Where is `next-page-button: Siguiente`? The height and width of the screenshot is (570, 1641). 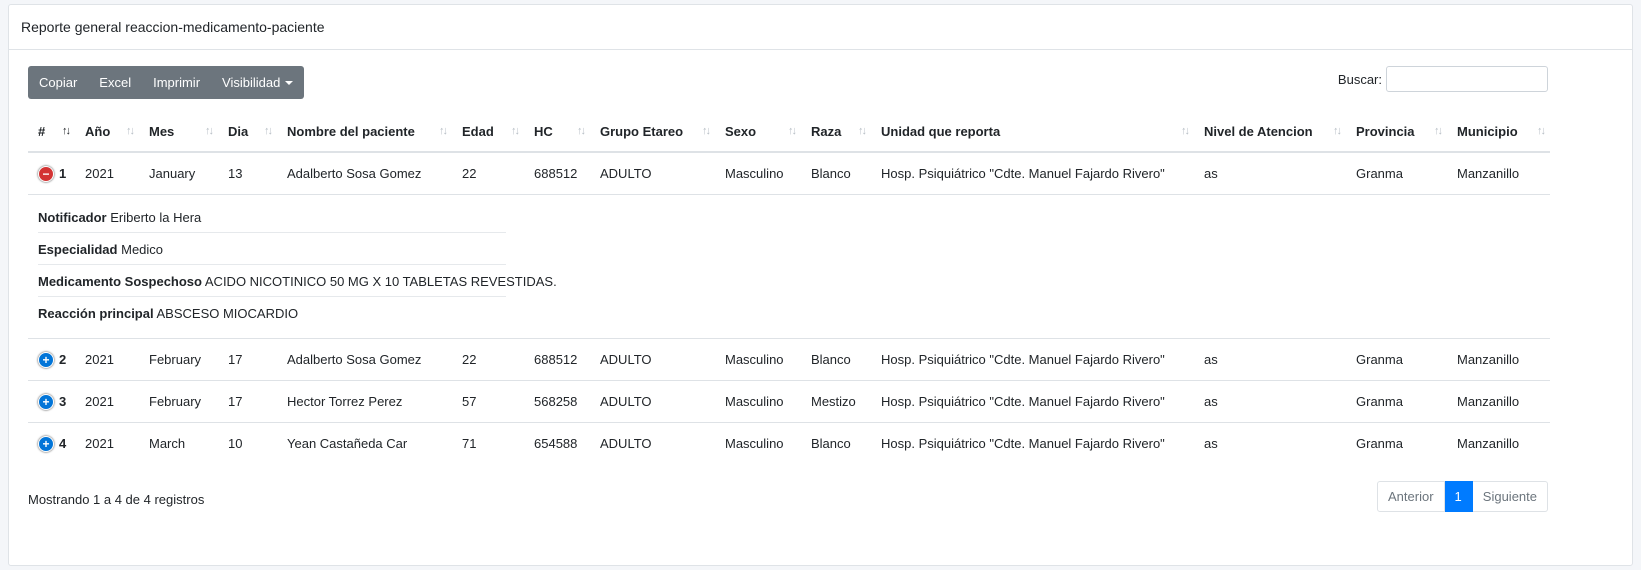
next-page-button: Siguiente is located at coordinates (1510, 496).